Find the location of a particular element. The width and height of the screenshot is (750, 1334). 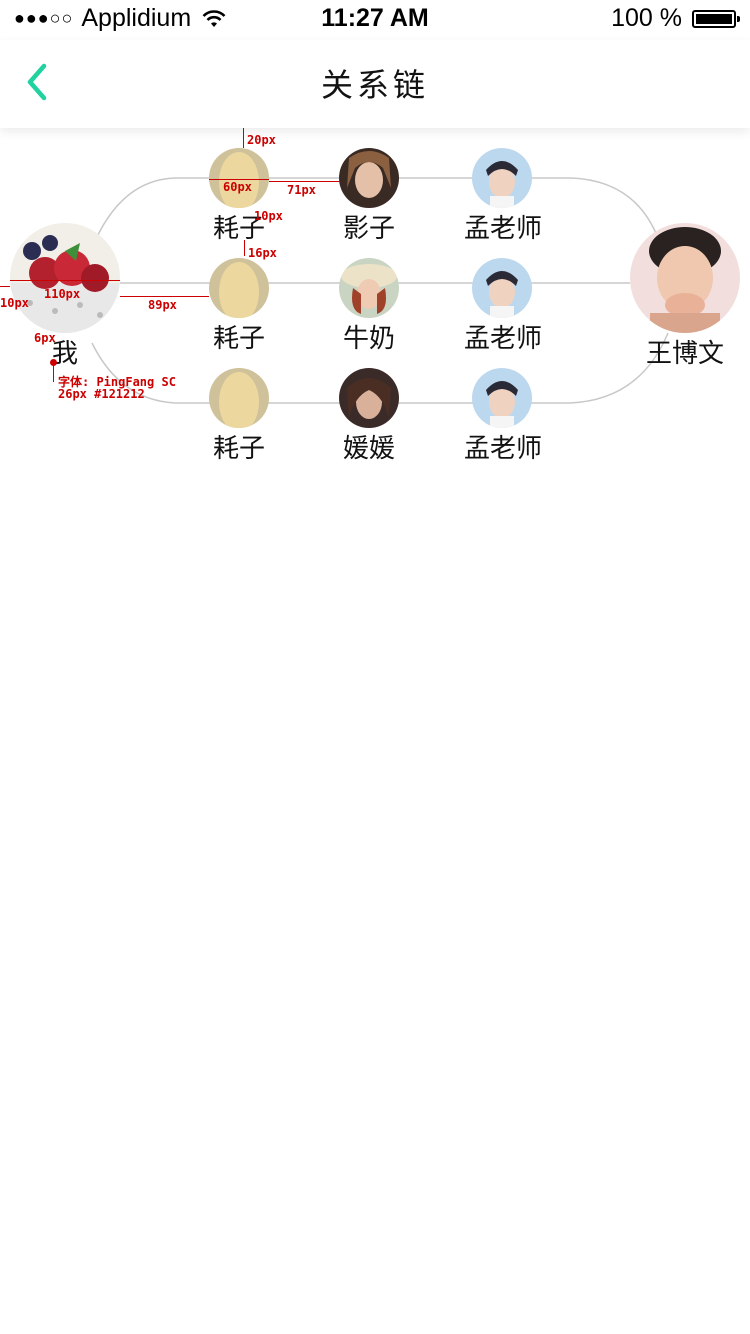

spec-label: 71px is located at coordinates (301, 190).